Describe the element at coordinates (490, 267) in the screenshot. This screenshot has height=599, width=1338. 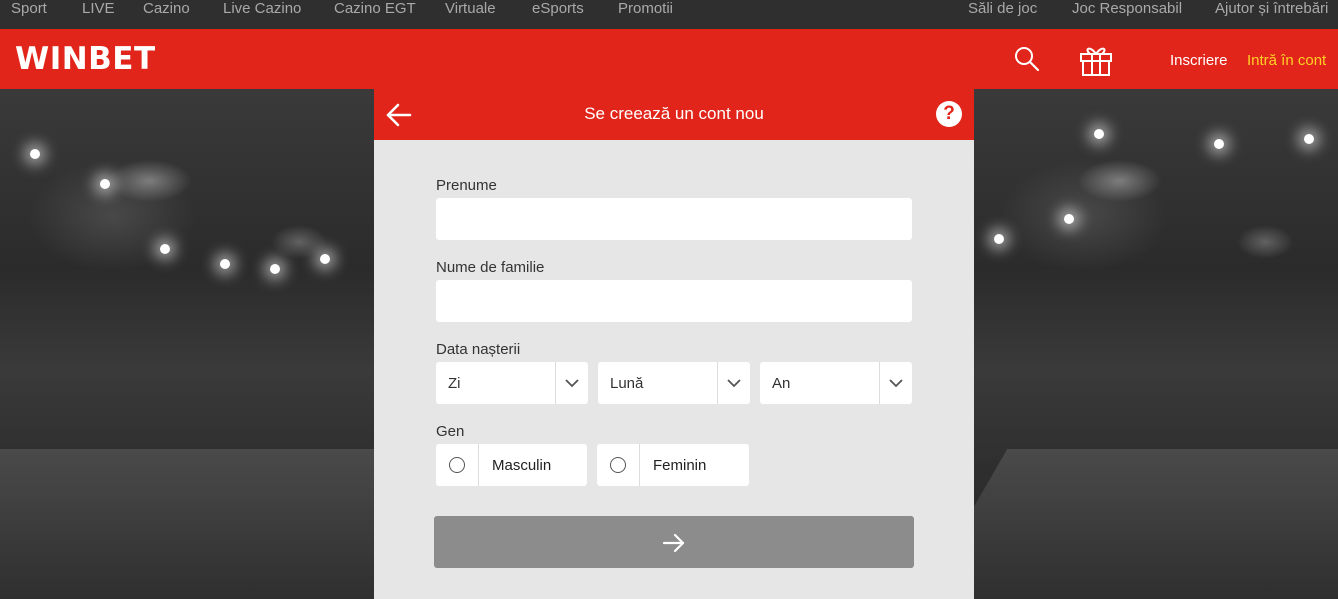
I see `last-name-label: Nume de familie` at that location.